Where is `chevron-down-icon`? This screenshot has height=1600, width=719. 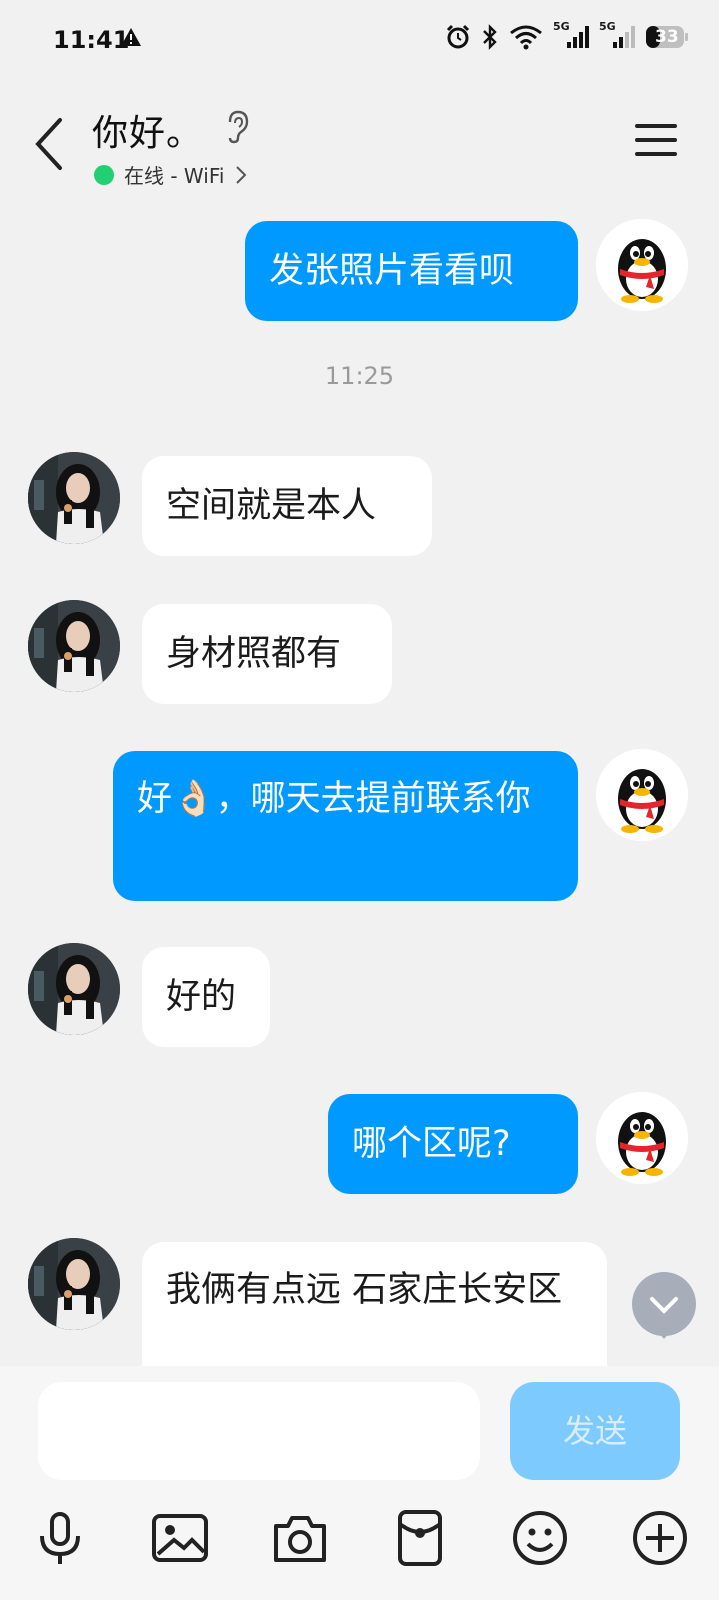 chevron-down-icon is located at coordinates (664, 1305).